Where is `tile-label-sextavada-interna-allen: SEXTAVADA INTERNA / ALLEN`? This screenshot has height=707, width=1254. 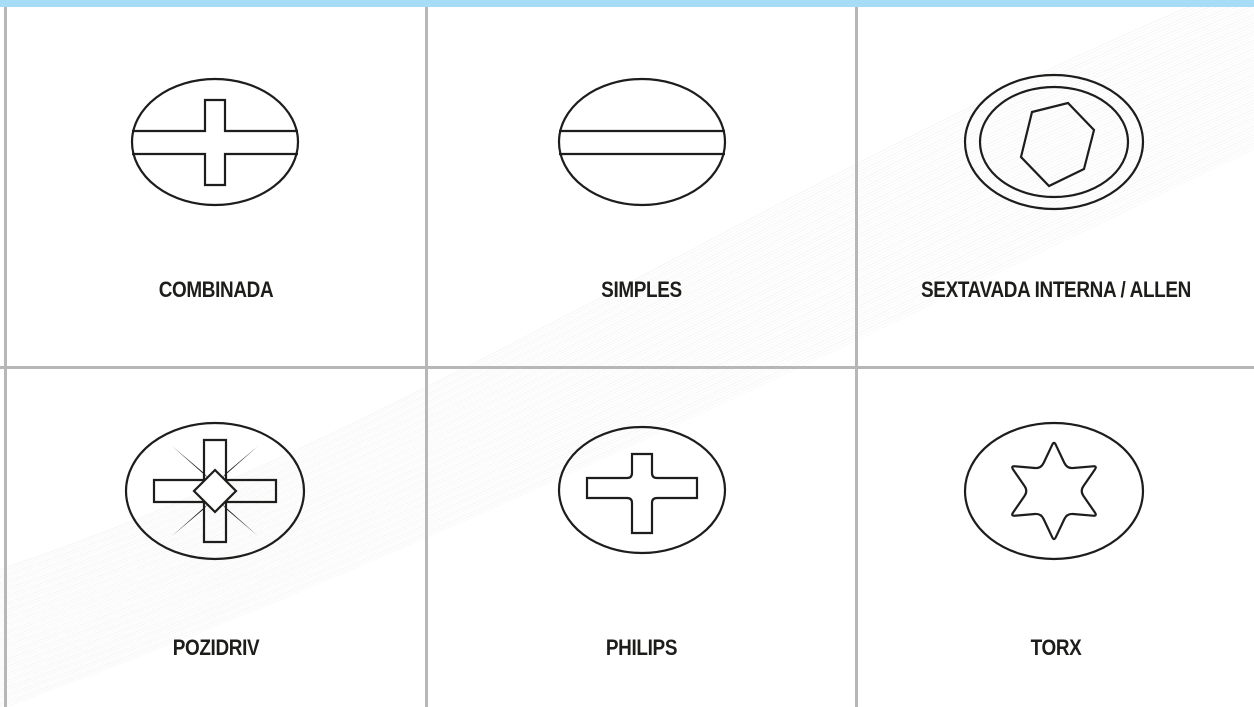 tile-label-sextavada-interna-allen: SEXTAVADA INTERNA / ALLEN is located at coordinates (1056, 289).